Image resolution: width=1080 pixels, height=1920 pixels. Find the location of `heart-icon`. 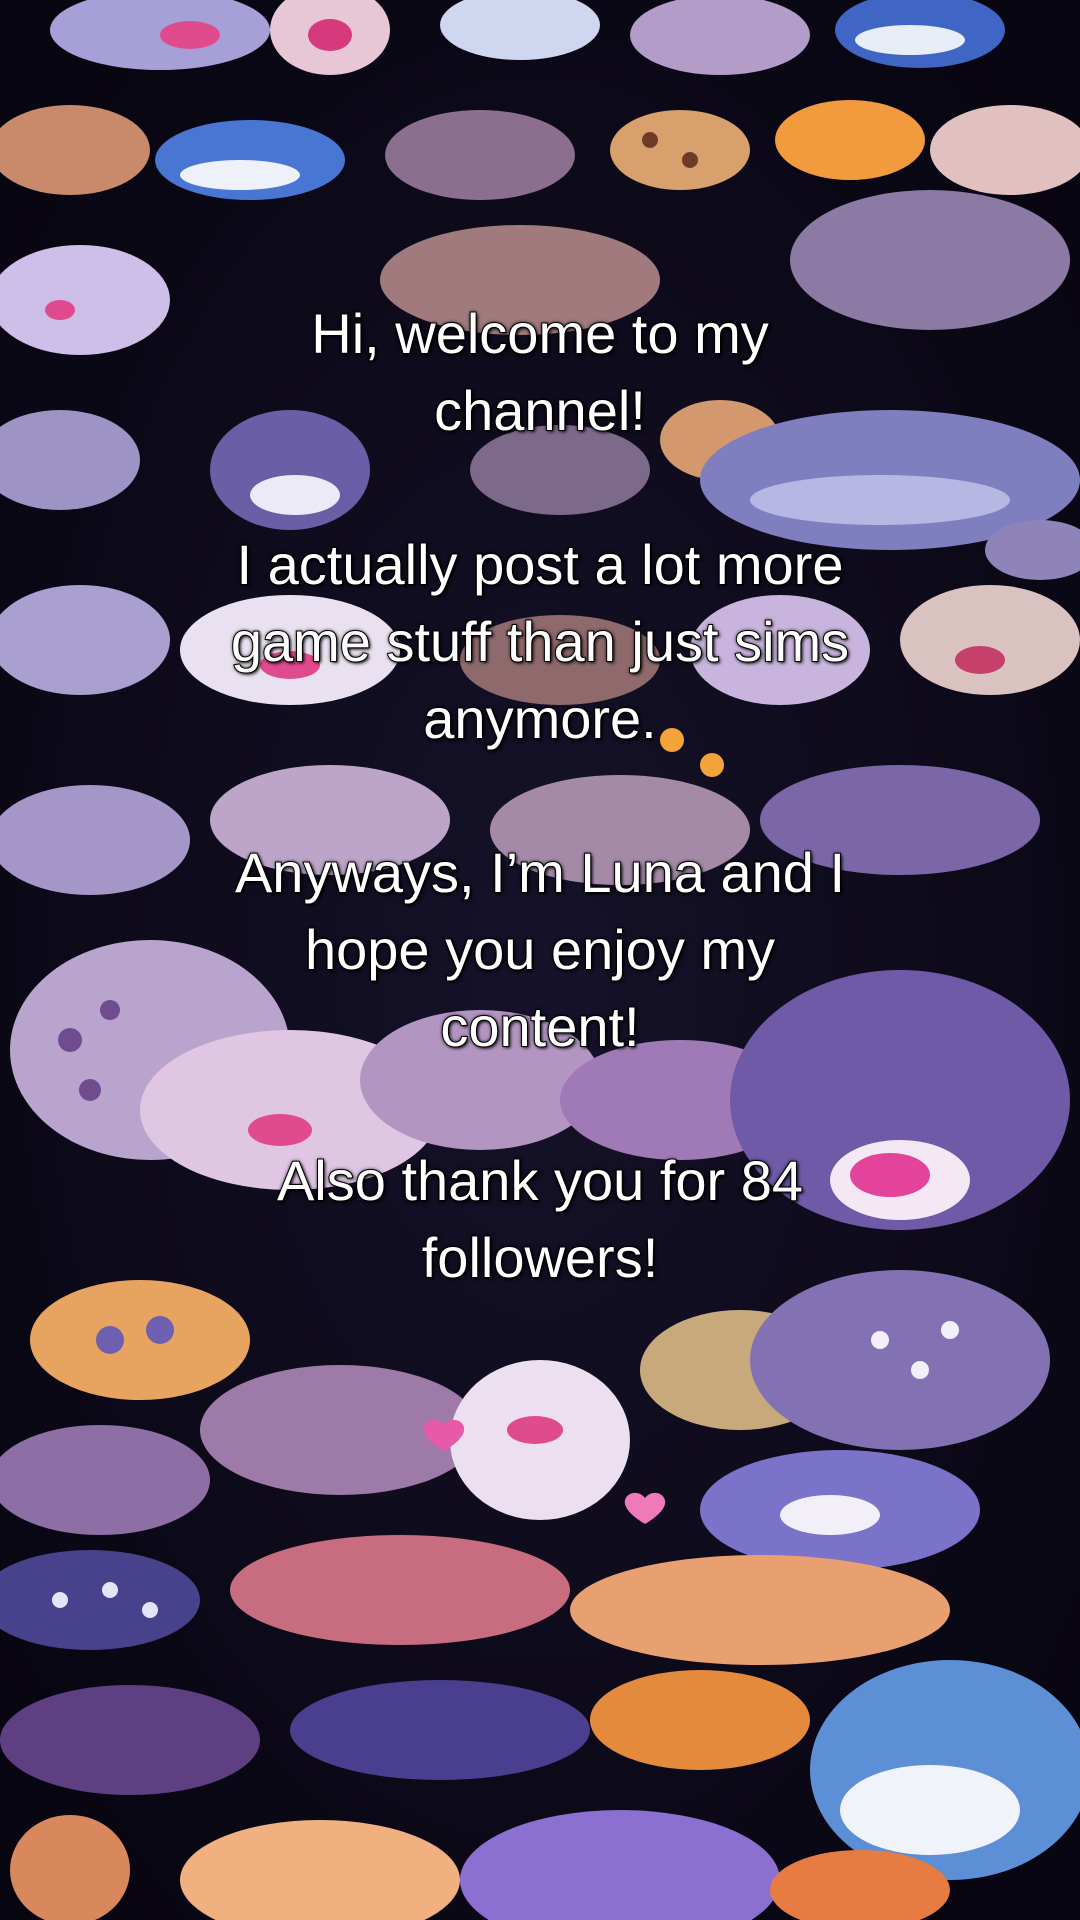

heart-icon is located at coordinates (645, 1508).